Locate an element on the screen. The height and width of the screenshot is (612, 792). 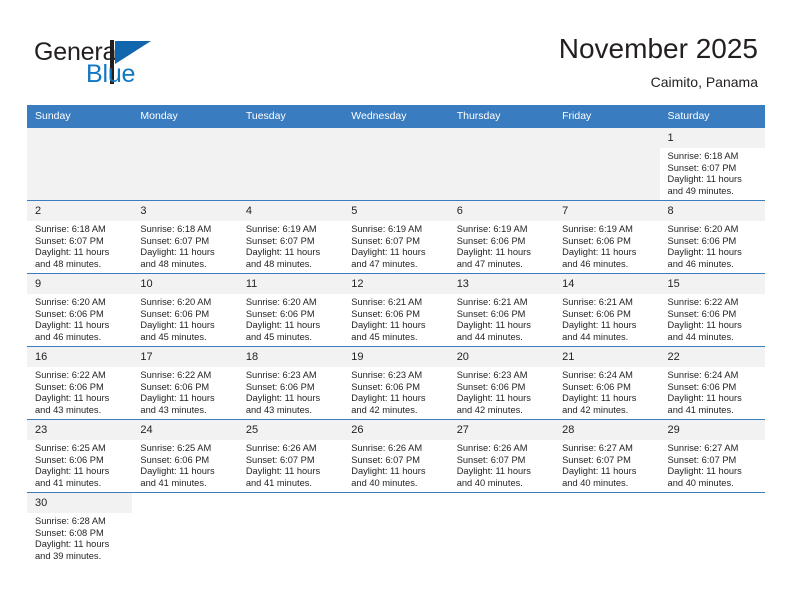
day-number: 20 is located at coordinates (501, 357).